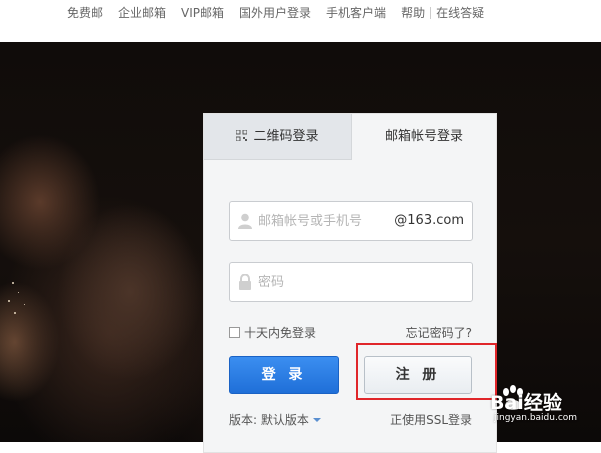 The image size is (601, 453). What do you see at coordinates (323, 221) in the screenshot?
I see `username-input` at bounding box center [323, 221].